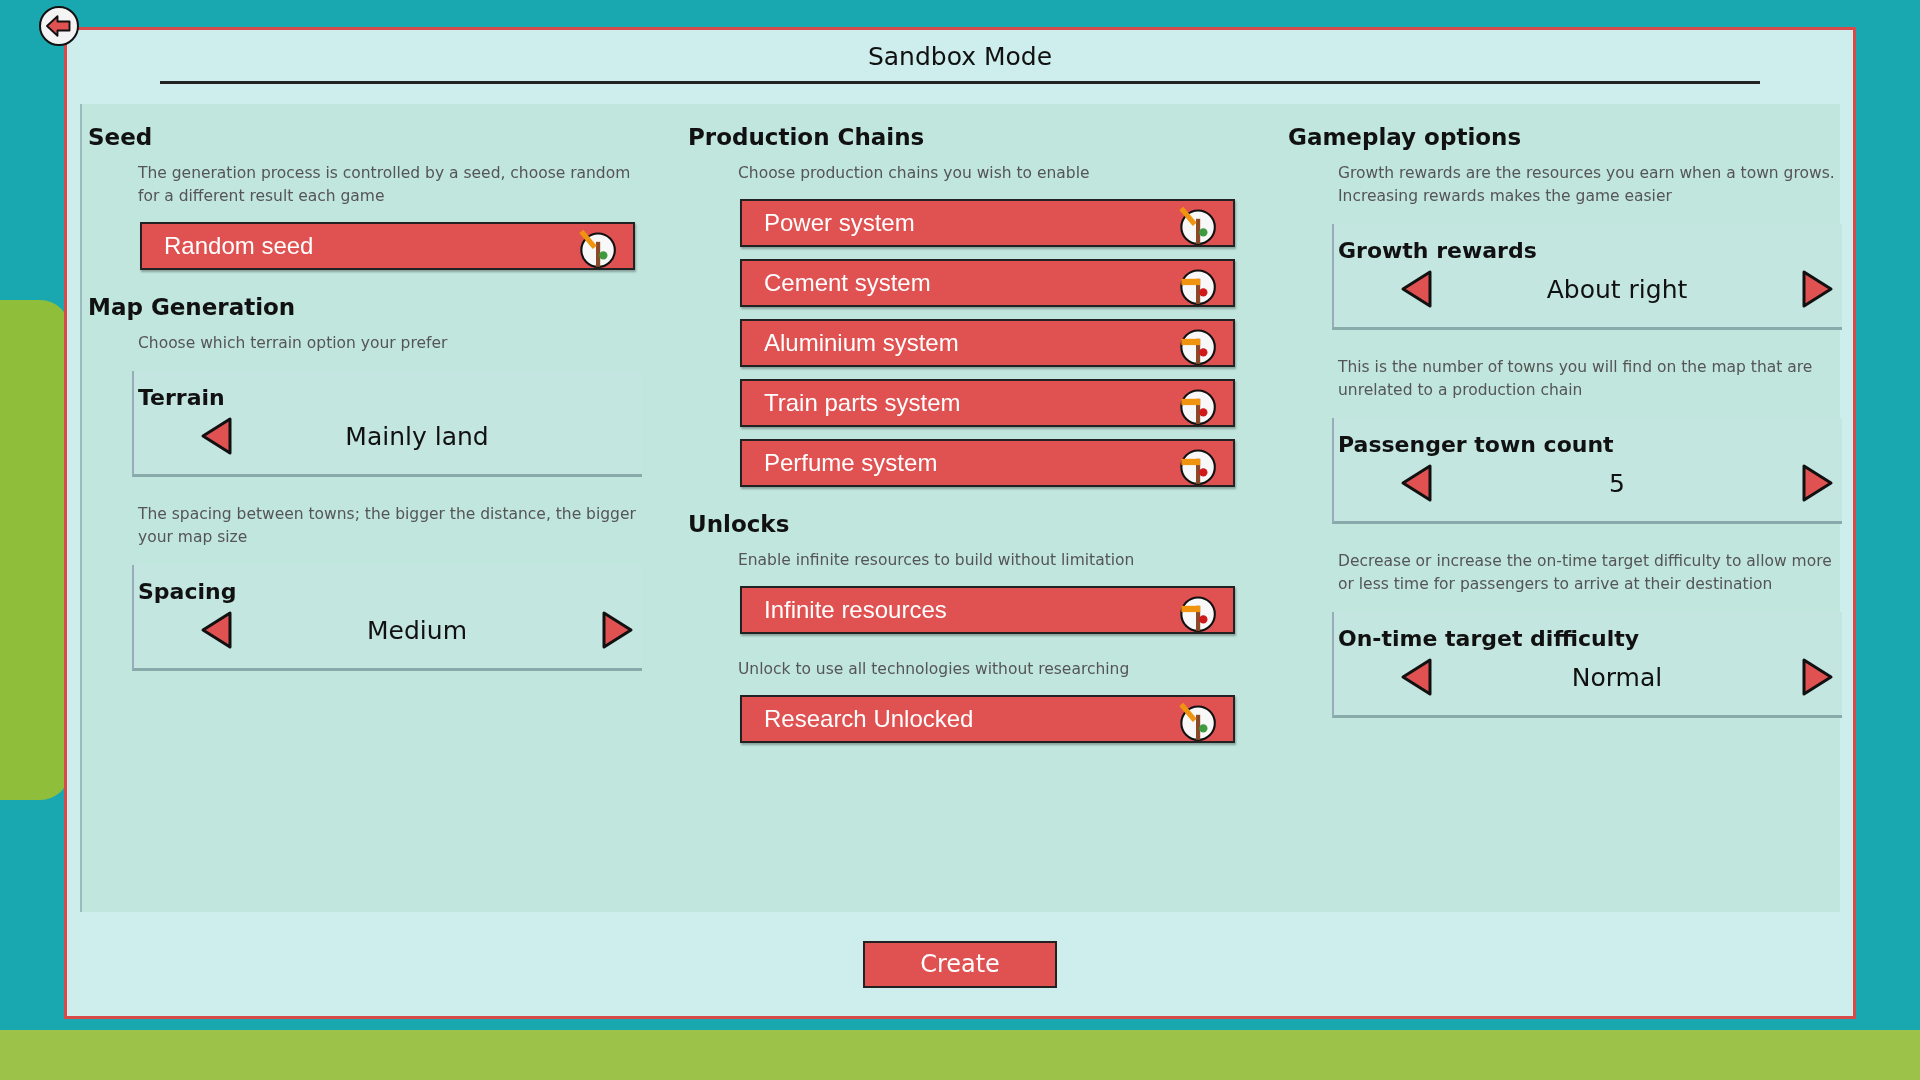 The height and width of the screenshot is (1080, 1920). I want to click on section-heading: Unlocks, so click(739, 524).